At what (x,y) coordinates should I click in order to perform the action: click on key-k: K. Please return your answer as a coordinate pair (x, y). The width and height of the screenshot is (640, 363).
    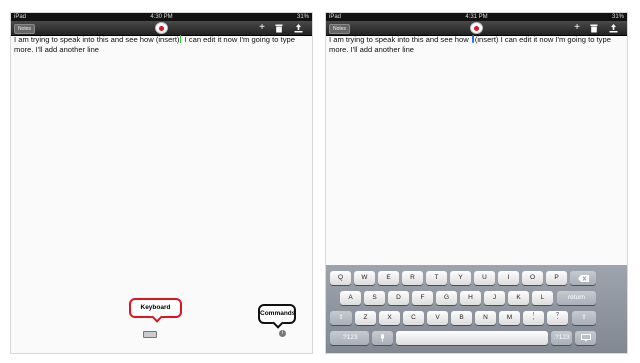
    Looking at the image, I should click on (518, 298).